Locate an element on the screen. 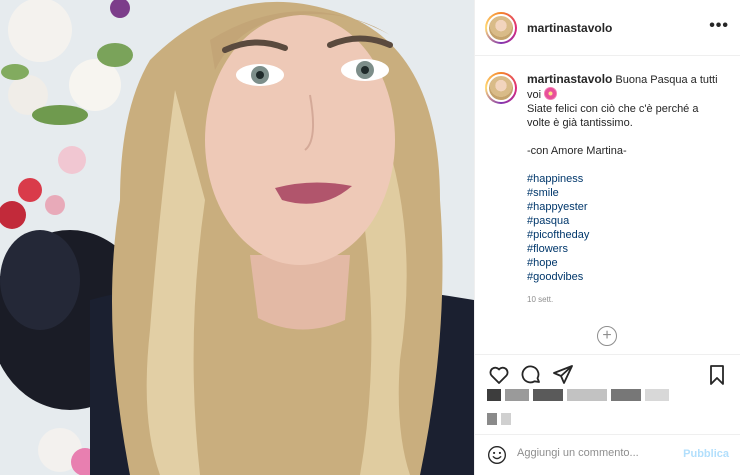  flower-emoji-icon is located at coordinates (551, 93).